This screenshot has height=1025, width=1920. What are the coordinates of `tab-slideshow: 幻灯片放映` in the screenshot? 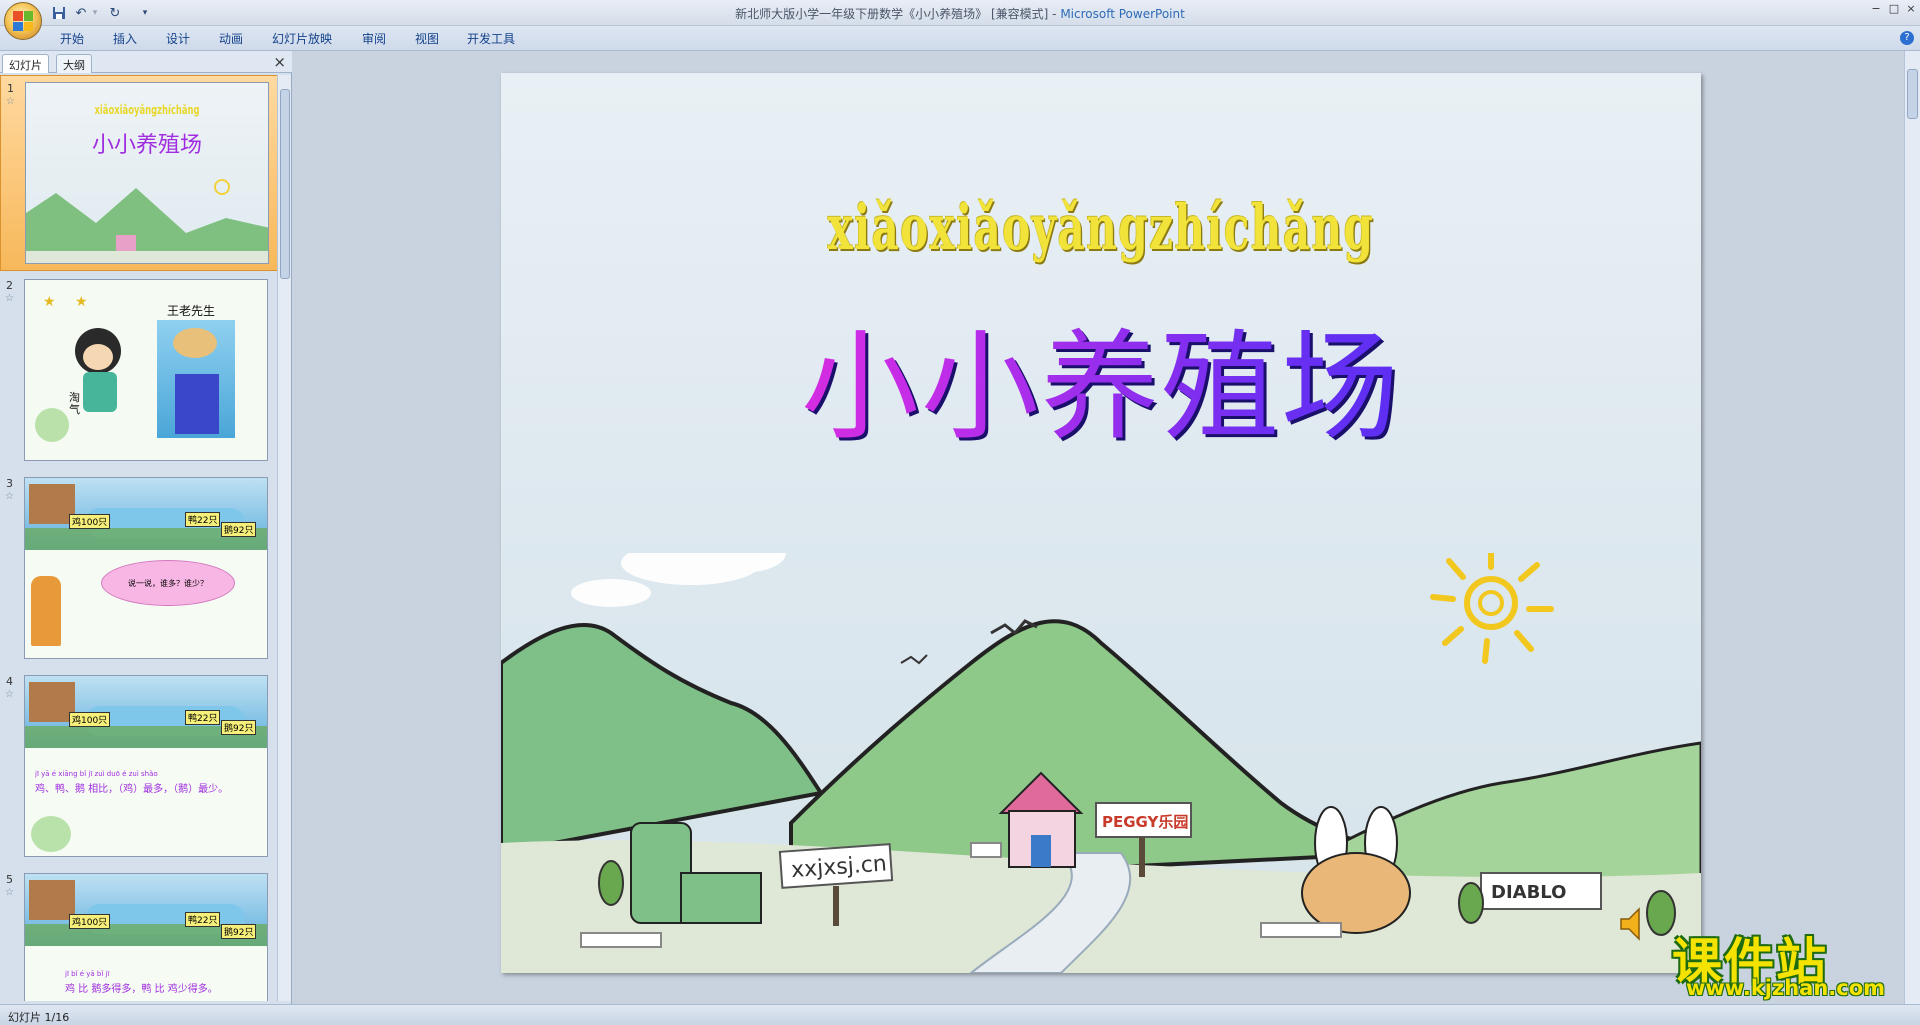 It's located at (302, 38).